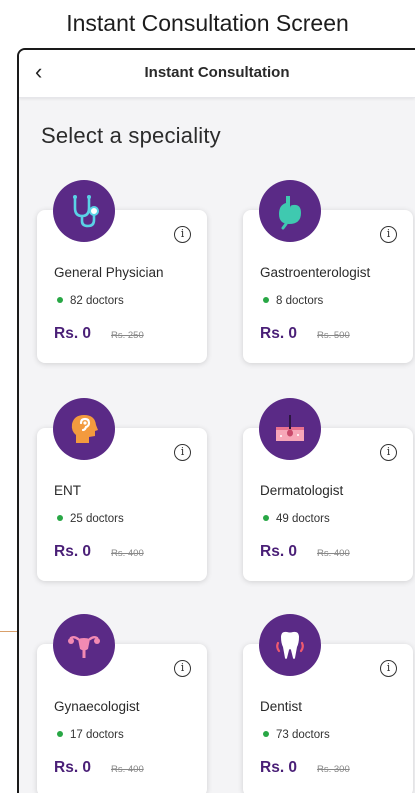 Image resolution: width=415 pixels, height=793 pixels. I want to click on doctor-count: 82 doctors, so click(89, 301).